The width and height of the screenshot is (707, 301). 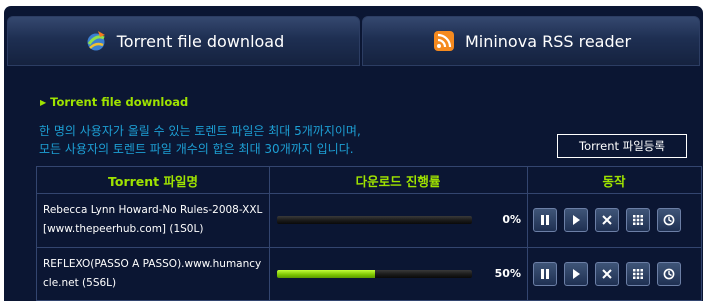 I want to click on header-filename: Torrent 파일명, so click(x=153, y=181).